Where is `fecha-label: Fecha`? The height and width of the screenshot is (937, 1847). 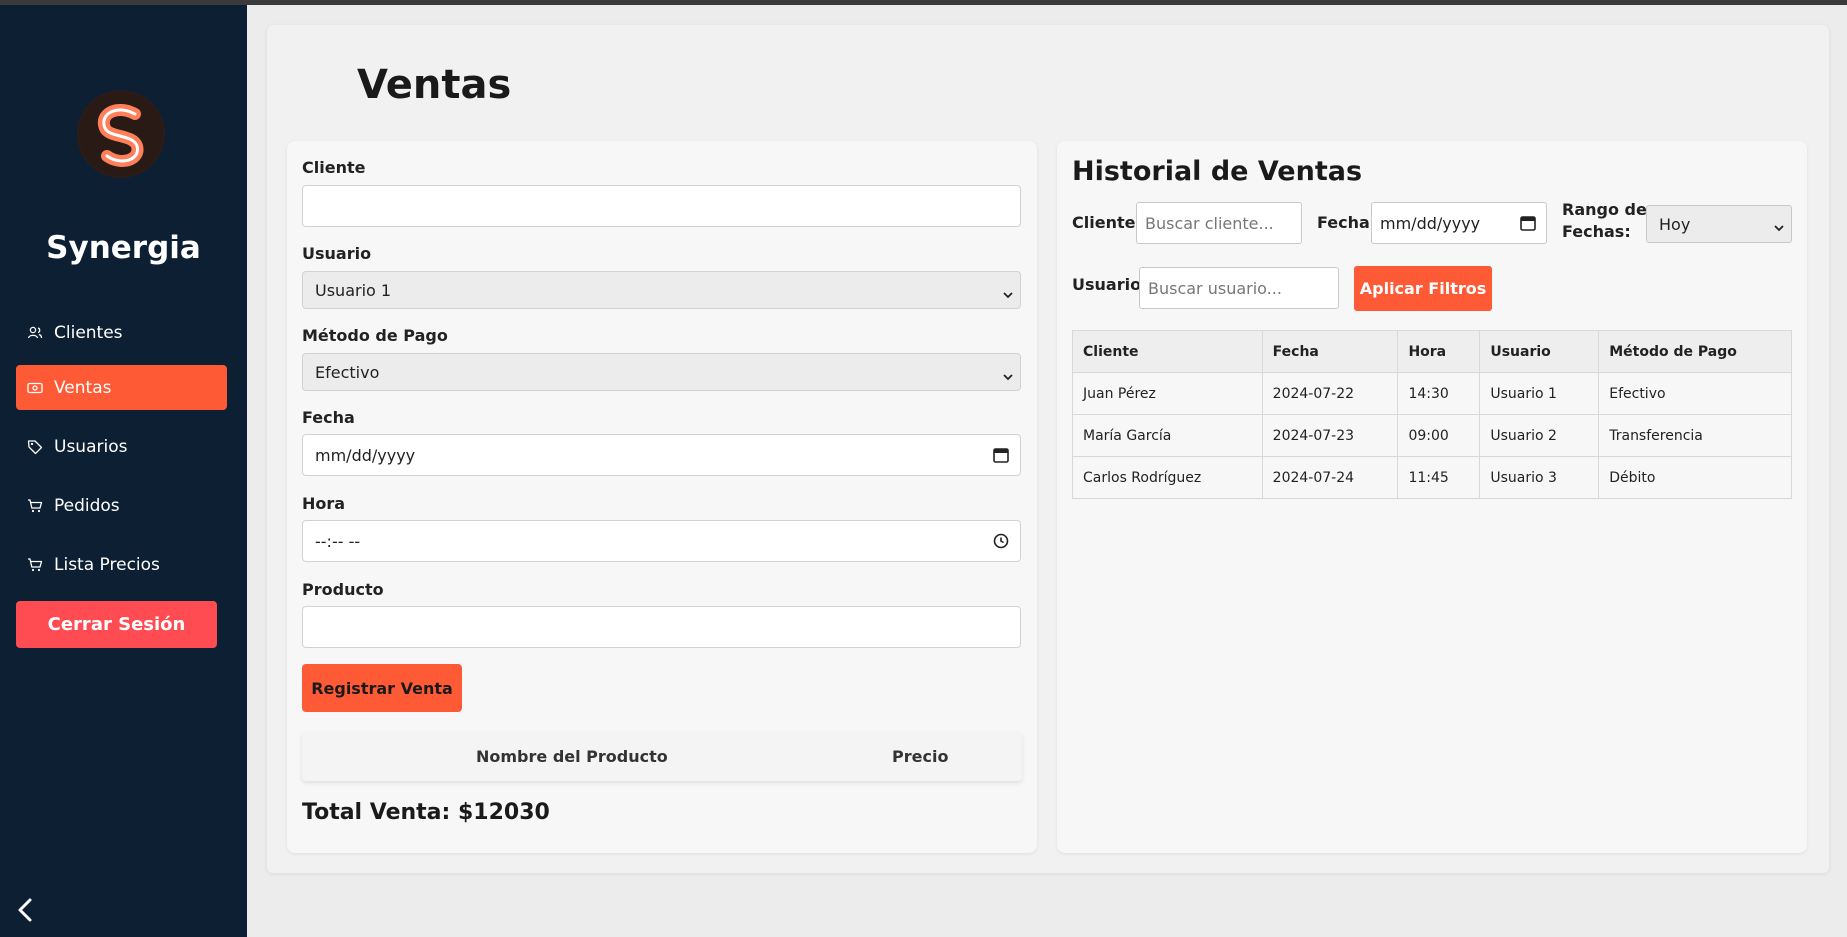
fecha-label: Fecha is located at coordinates (328, 417).